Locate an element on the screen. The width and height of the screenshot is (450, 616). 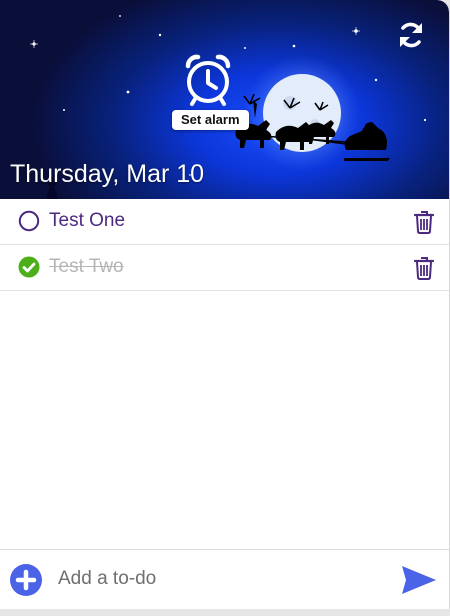
set-alarm-tooltip: Set alarm is located at coordinates (210, 120).